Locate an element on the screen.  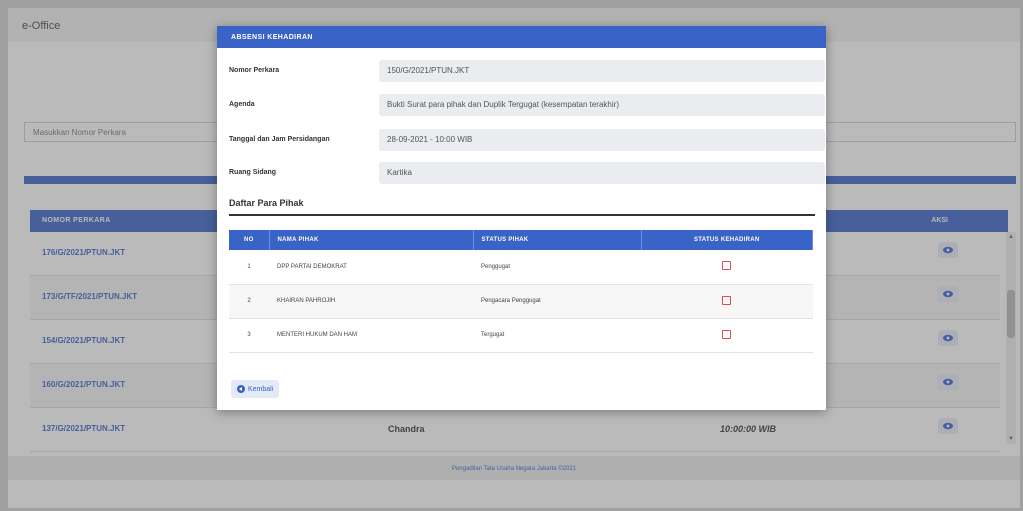
courtroom-field-row: Ruang Sidang Kartika is located at coordinates (527, 173).